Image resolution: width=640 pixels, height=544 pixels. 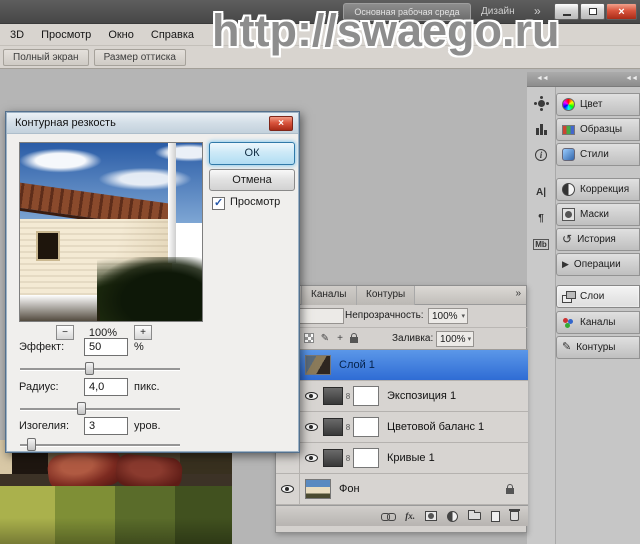 I want to click on amount-input, so click(x=106, y=347).